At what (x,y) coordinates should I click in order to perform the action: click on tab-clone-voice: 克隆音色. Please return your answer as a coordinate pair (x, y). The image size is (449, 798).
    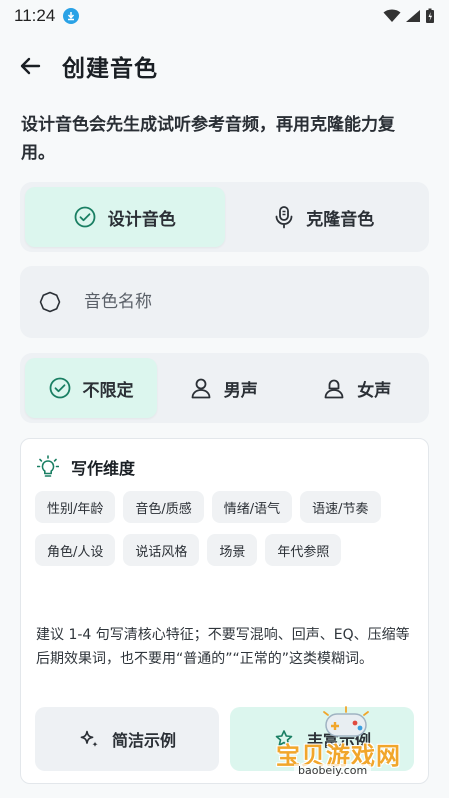
    Looking at the image, I should click on (325, 217).